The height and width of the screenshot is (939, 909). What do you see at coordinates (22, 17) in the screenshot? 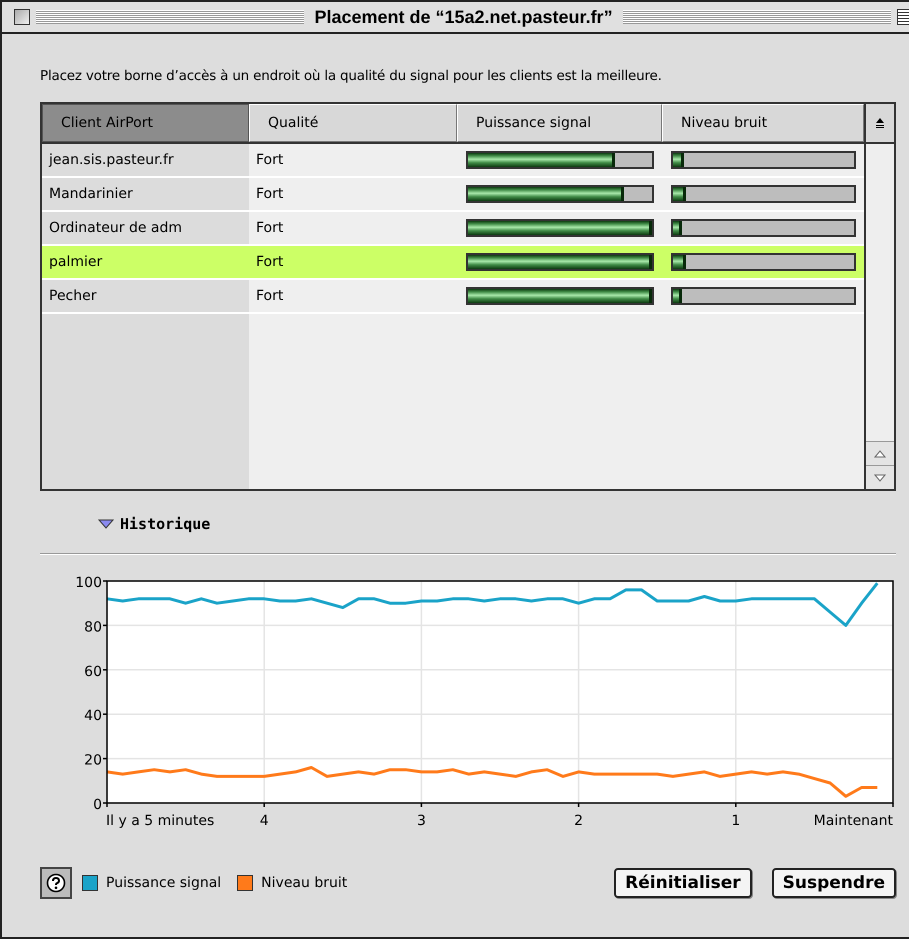
I see `close-box` at bounding box center [22, 17].